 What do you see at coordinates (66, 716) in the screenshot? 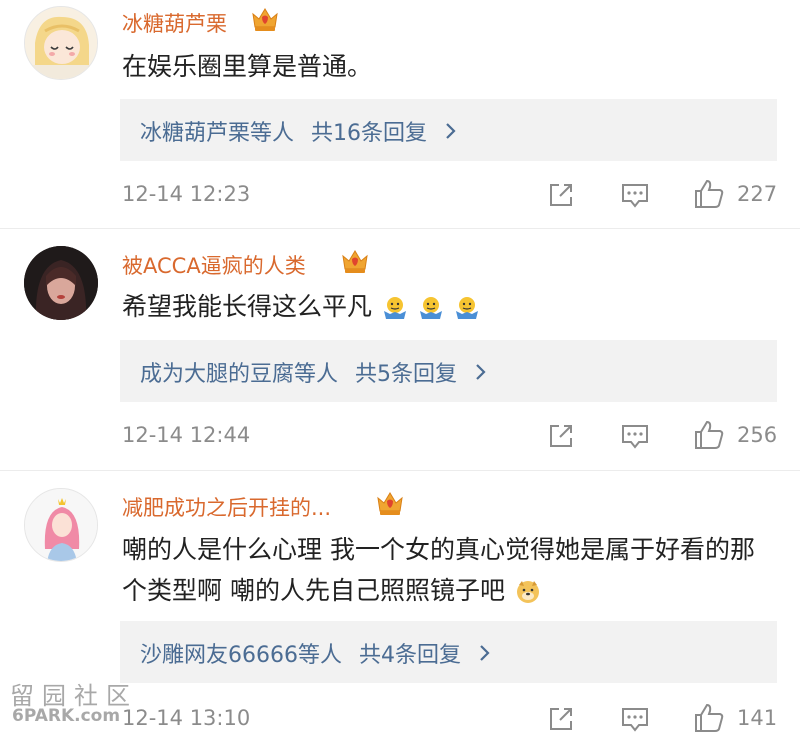
I see `watermark-site: 6PARK.com` at bounding box center [66, 716].